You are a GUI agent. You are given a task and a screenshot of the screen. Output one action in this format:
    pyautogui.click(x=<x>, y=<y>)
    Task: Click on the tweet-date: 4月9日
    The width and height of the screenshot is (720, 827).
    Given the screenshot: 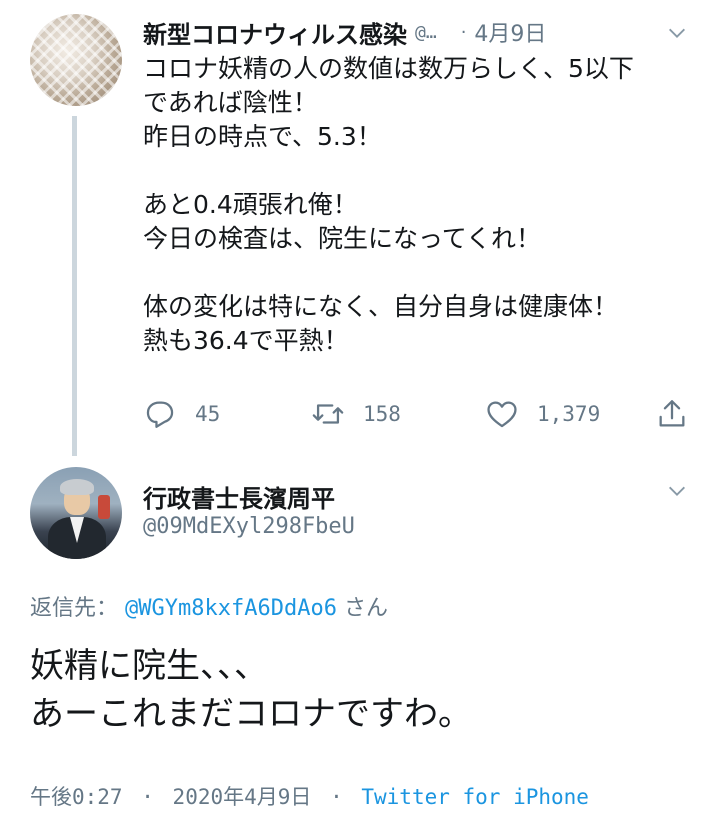 What is the action you would take?
    pyautogui.click(x=510, y=32)
    